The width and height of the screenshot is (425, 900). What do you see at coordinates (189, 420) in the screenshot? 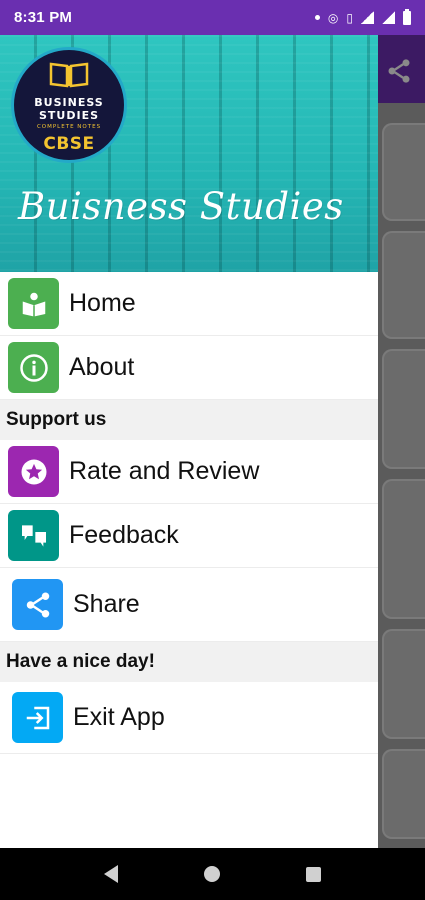
I see `section-header-support: Support us` at bounding box center [189, 420].